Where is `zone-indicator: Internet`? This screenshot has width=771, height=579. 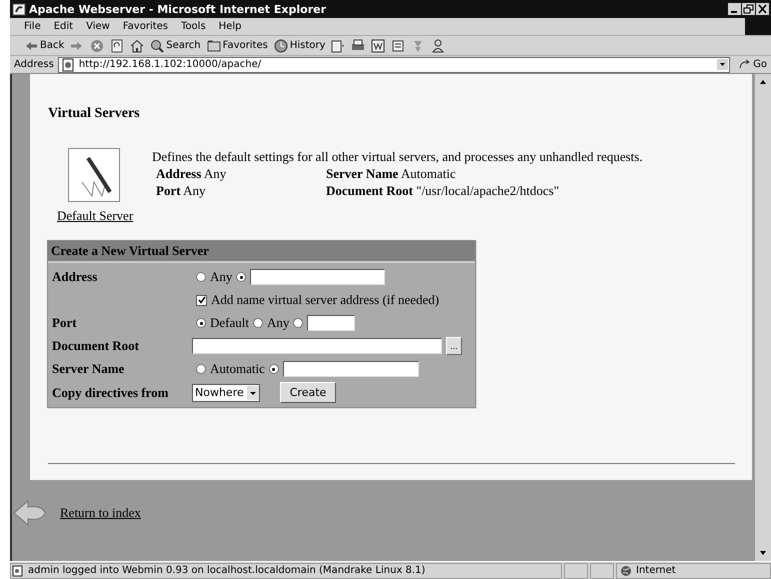 zone-indicator: Internet is located at coordinates (693, 570).